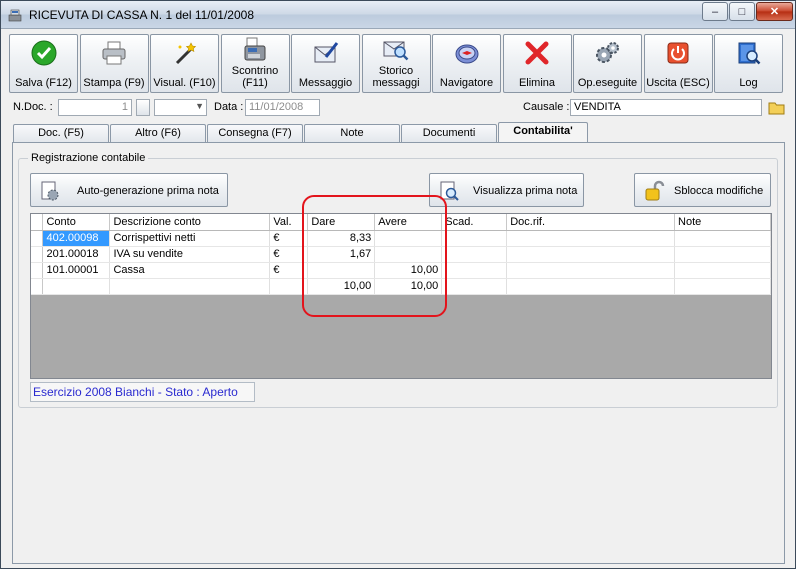  I want to click on folder-icon, so click(776, 107).